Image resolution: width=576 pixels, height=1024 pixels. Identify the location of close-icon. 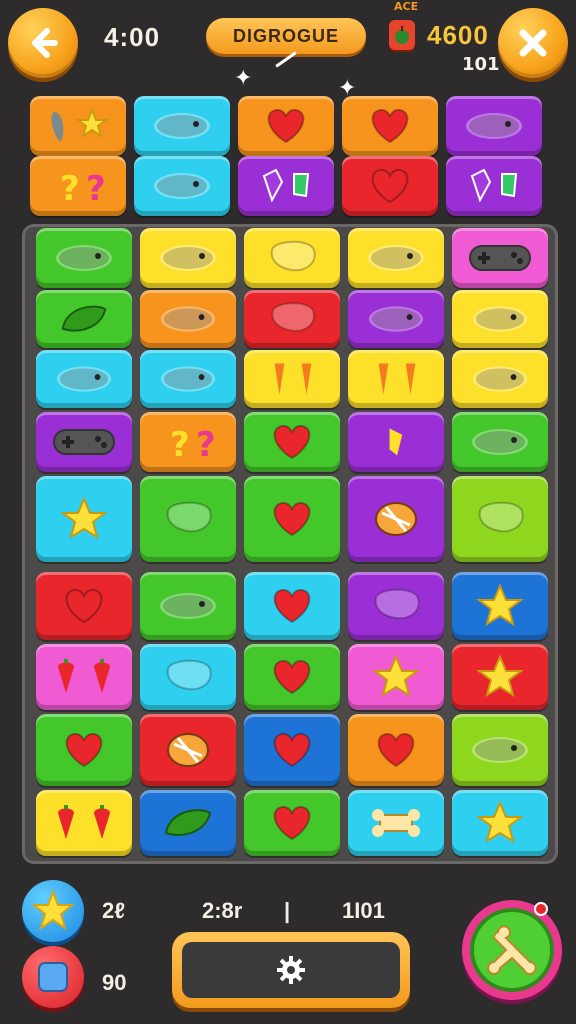
(533, 43).